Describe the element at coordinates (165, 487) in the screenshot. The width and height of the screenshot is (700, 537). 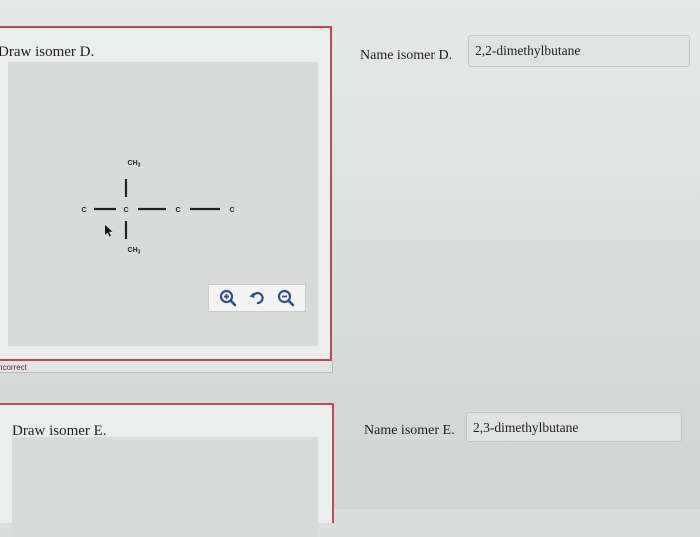
I see `isomer-e-drawing-canvas` at that location.